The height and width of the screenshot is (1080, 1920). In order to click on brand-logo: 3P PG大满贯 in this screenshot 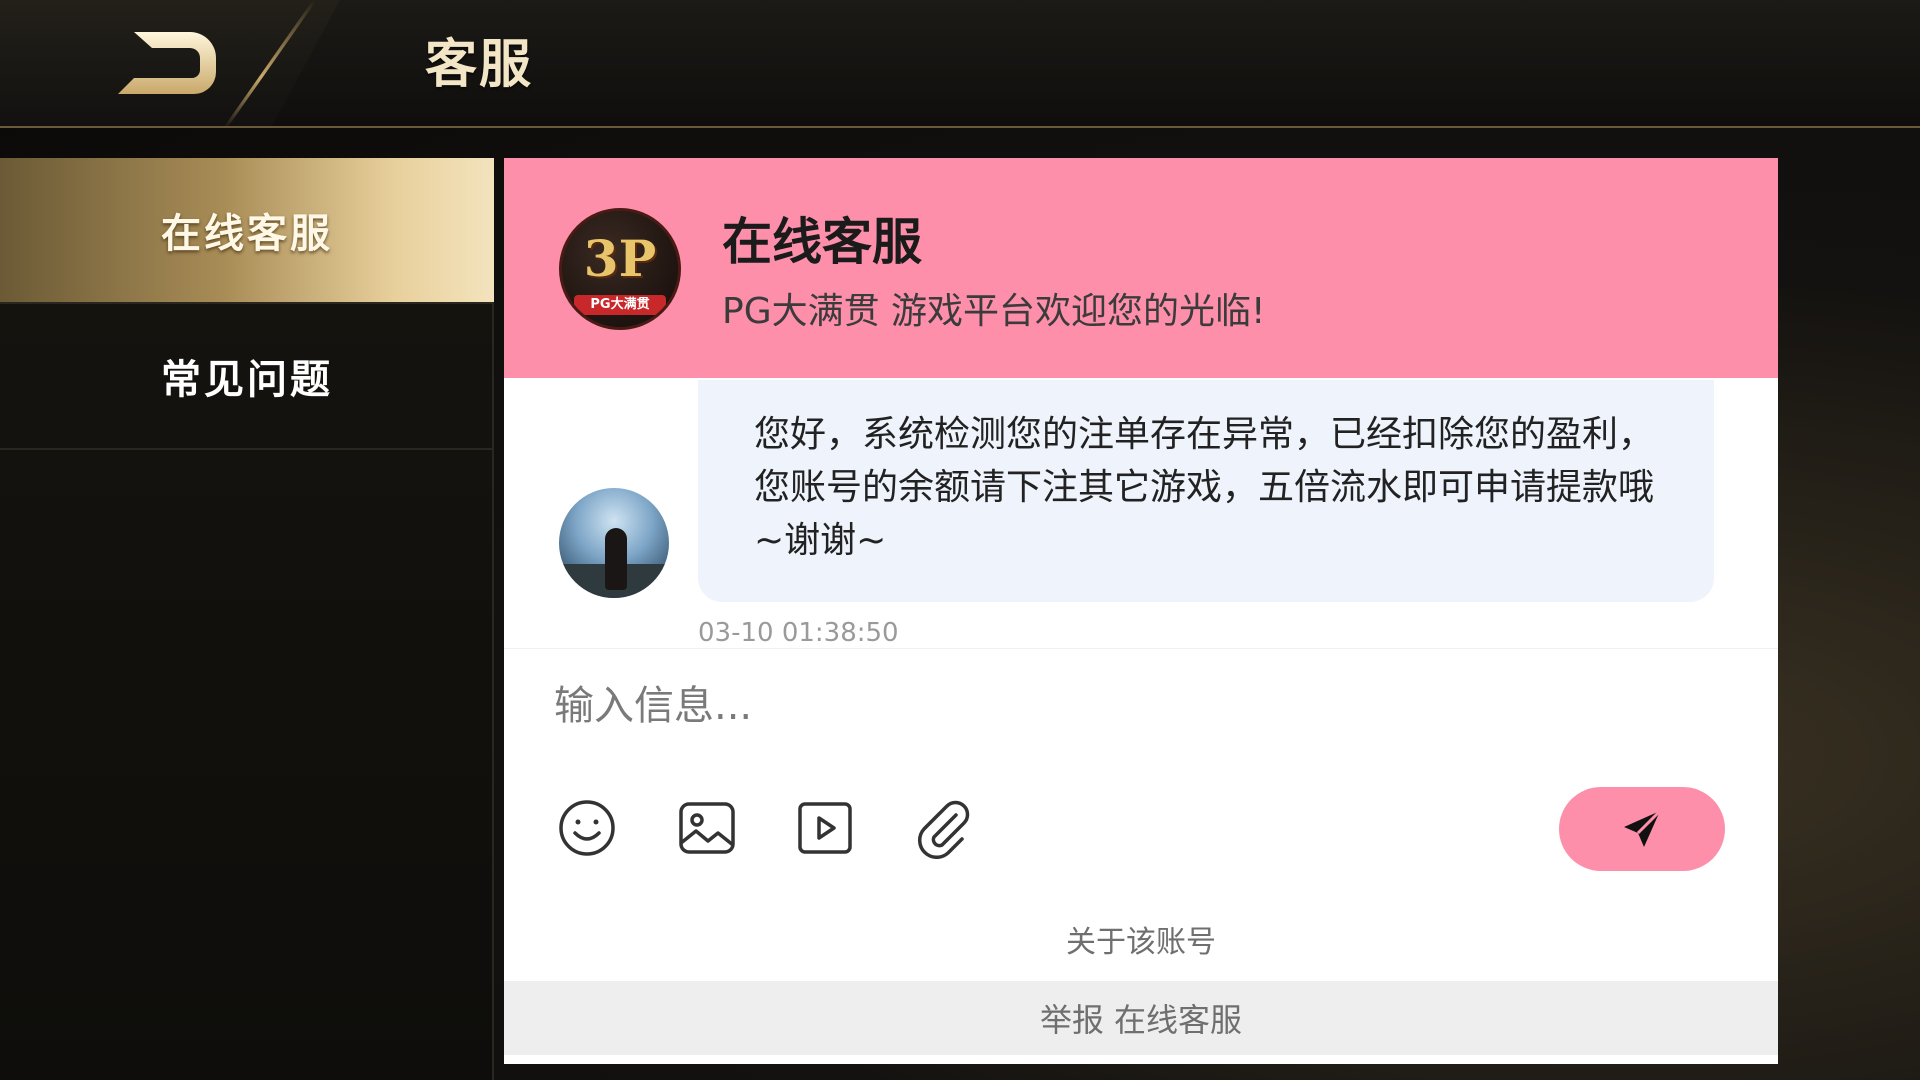, I will do `click(620, 269)`.